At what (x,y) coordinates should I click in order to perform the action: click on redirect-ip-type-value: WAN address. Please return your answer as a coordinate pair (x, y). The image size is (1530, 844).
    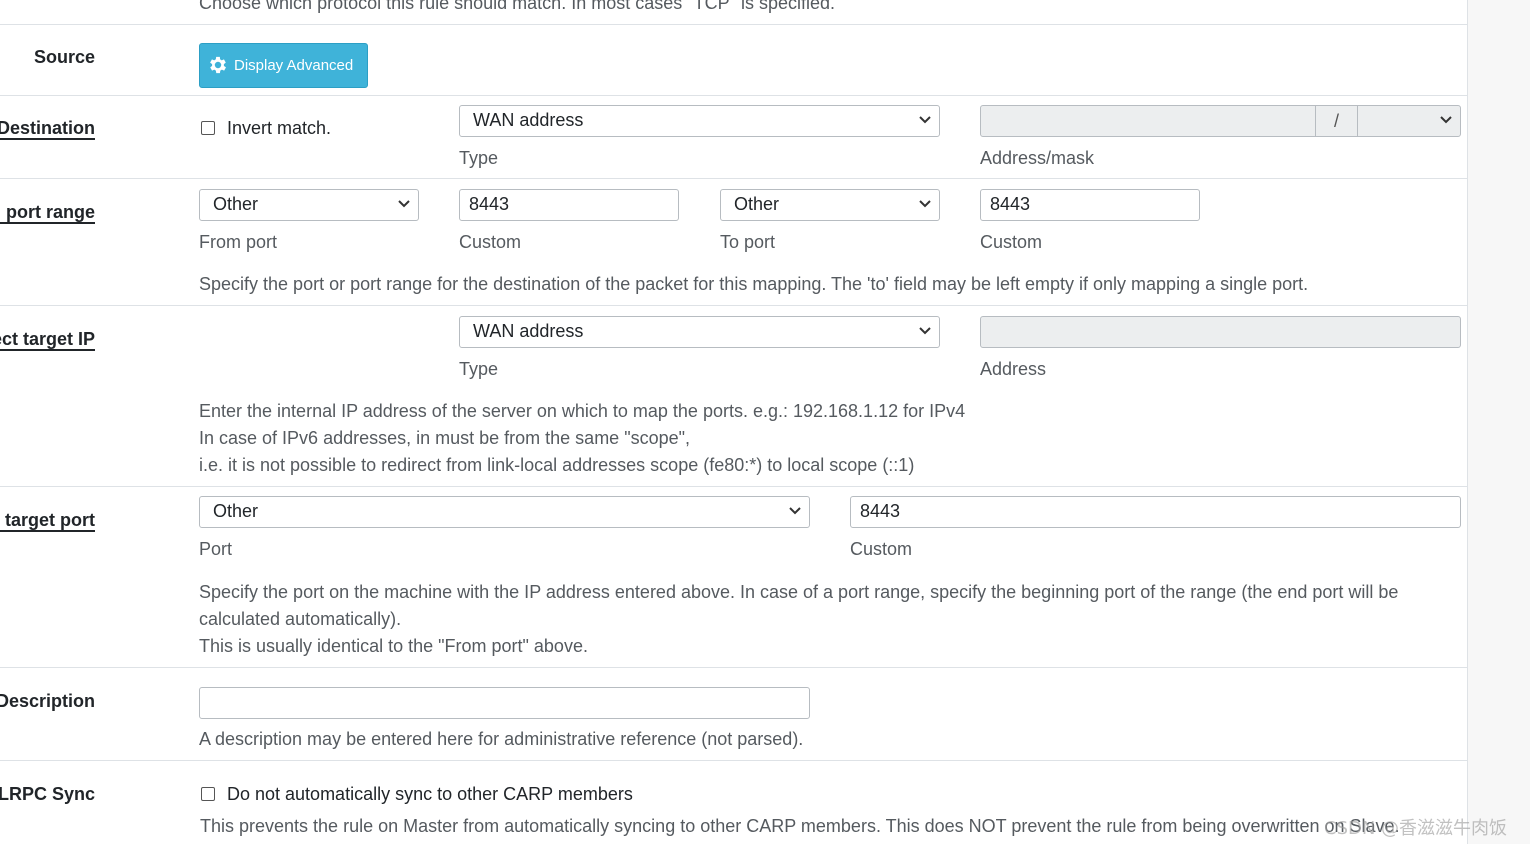
    Looking at the image, I should click on (528, 331).